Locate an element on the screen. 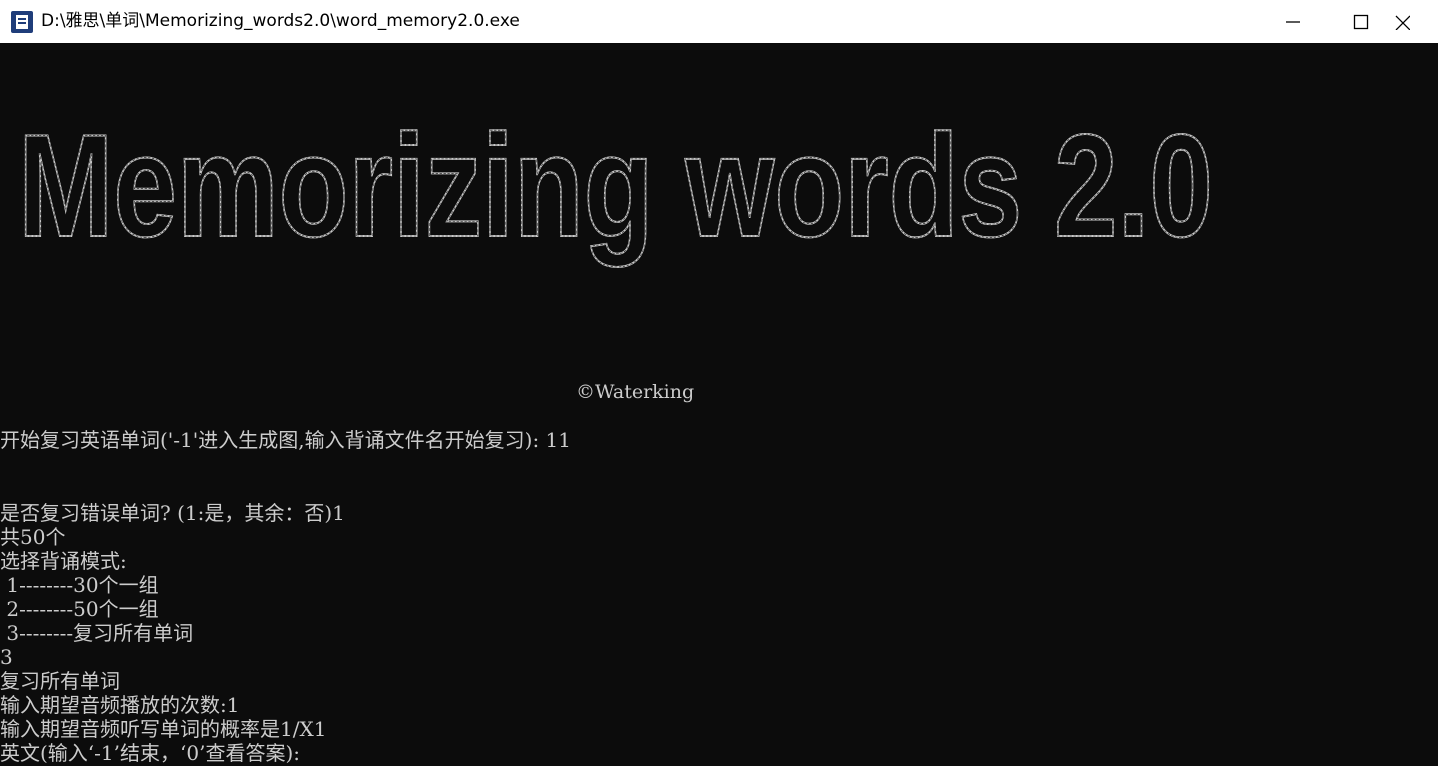  minimize-icon is located at coordinates (1293, 21).